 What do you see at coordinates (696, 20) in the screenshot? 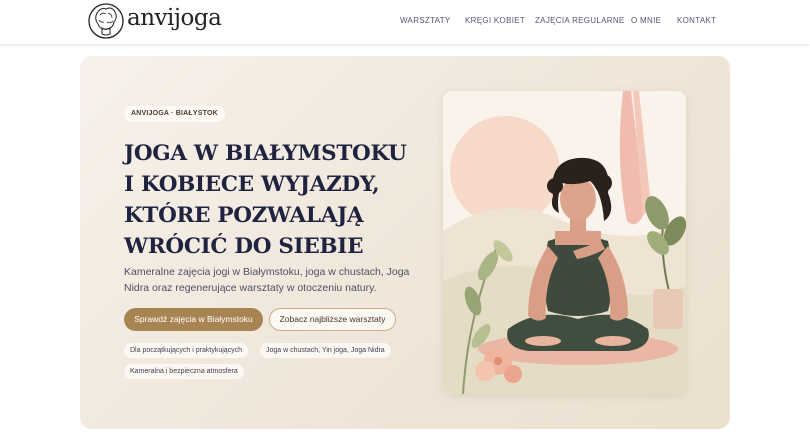
I see `nav-item-kontakt: KONTAKT` at bounding box center [696, 20].